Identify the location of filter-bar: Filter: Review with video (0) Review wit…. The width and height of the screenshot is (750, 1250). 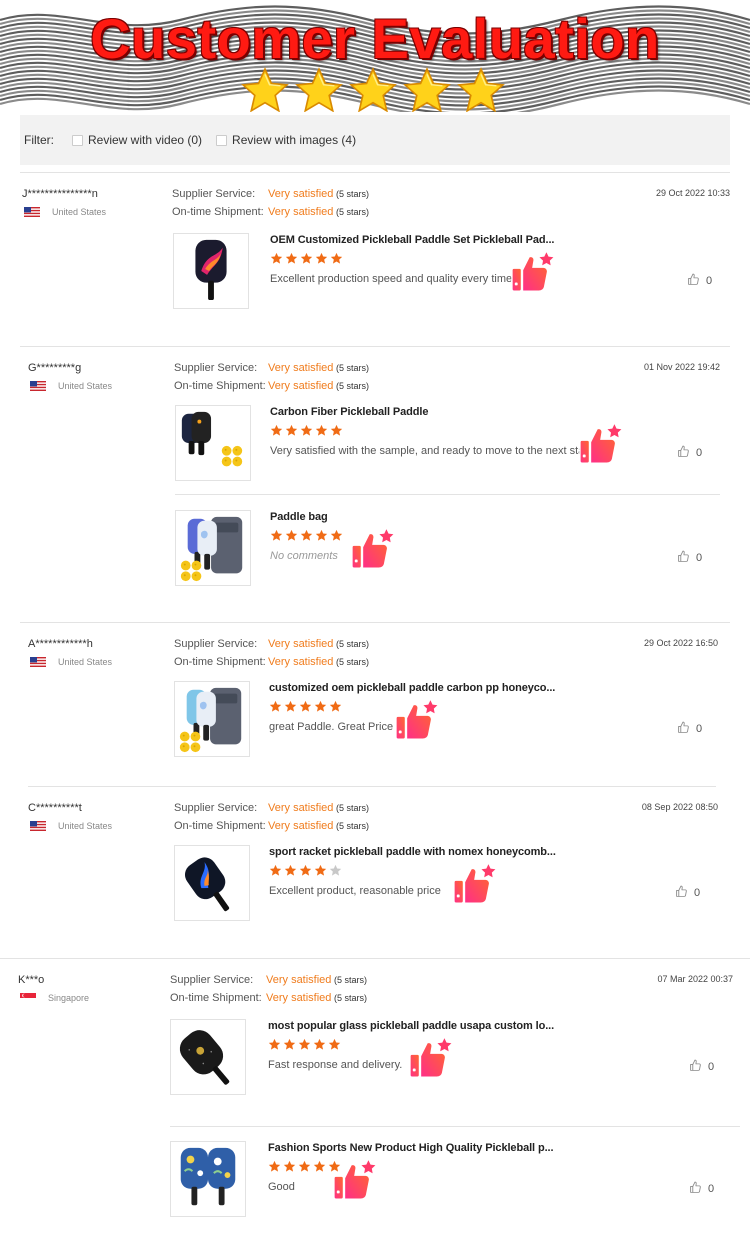
(375, 140).